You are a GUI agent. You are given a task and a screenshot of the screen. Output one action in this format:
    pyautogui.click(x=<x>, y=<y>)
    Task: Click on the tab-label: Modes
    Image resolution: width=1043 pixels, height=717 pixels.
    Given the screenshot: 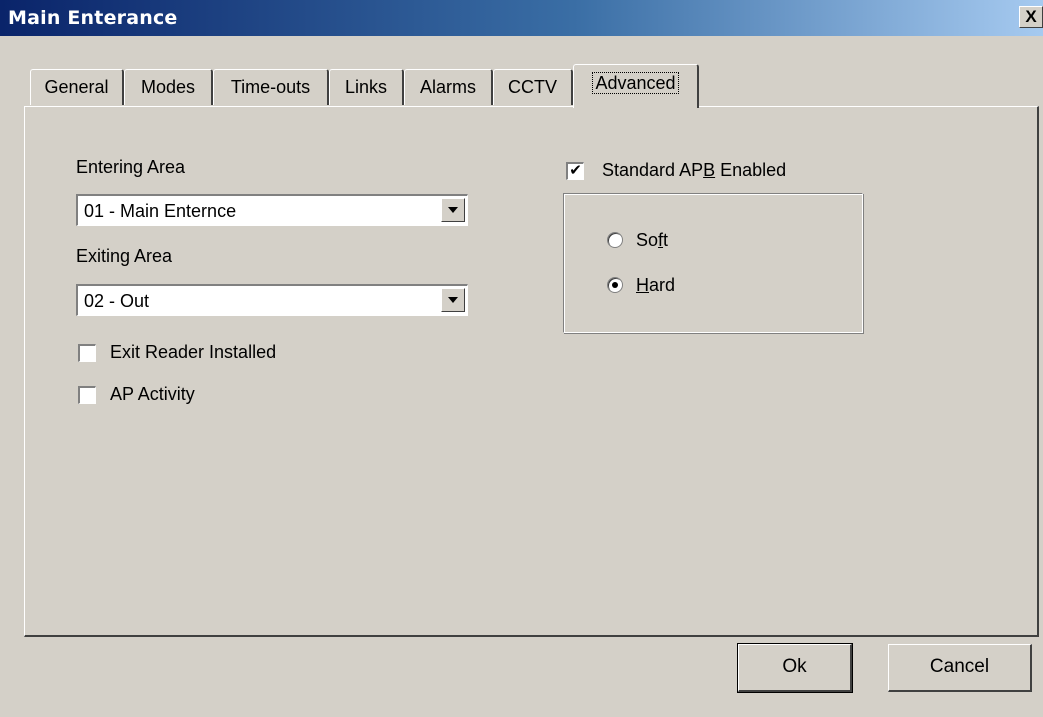 What is the action you would take?
    pyautogui.click(x=168, y=87)
    